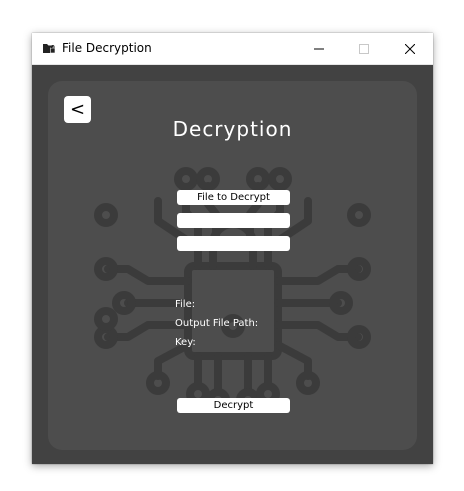 Image resolution: width=464 pixels, height=491 pixels. I want to click on maximize-icon, so click(364, 48).